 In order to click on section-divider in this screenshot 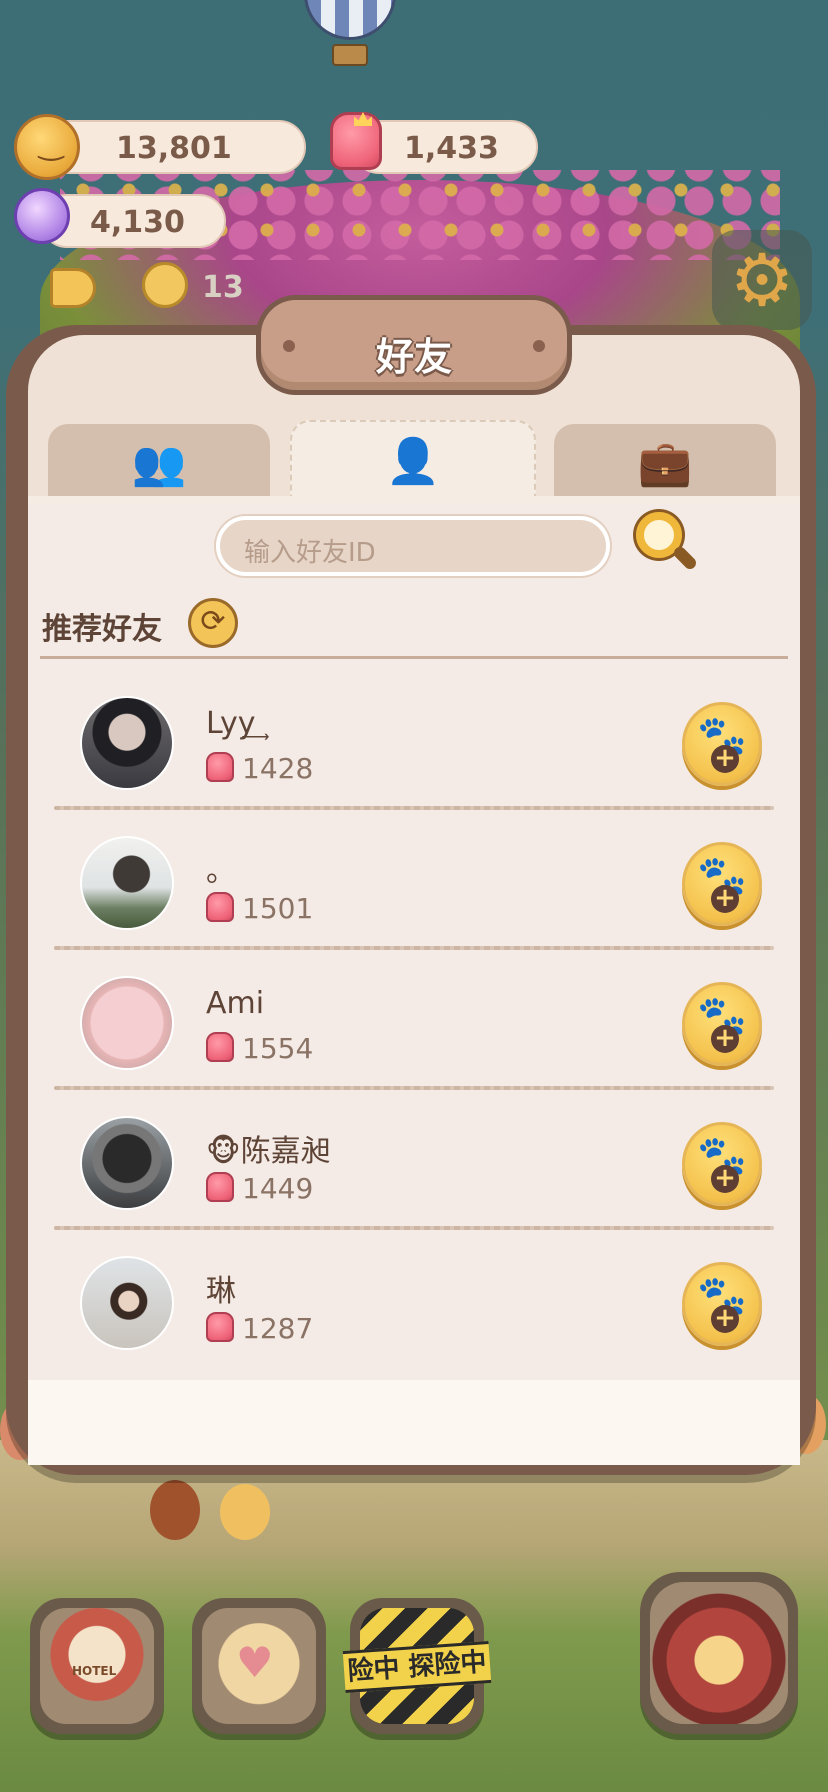, I will do `click(414, 657)`.